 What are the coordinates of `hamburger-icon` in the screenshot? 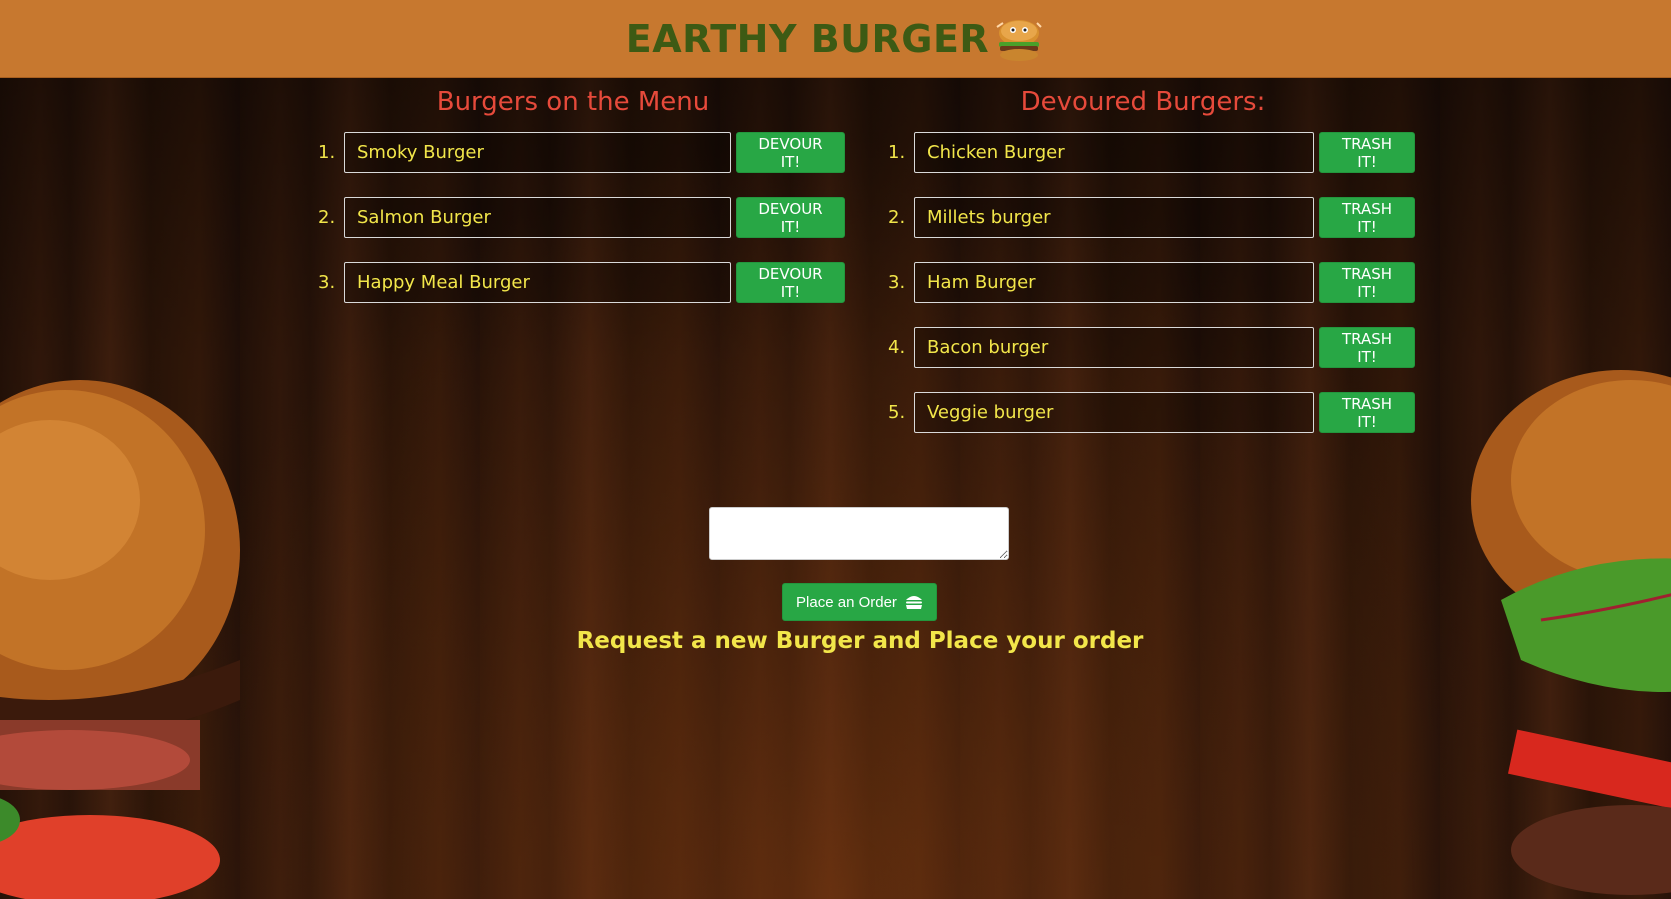 It's located at (913, 602).